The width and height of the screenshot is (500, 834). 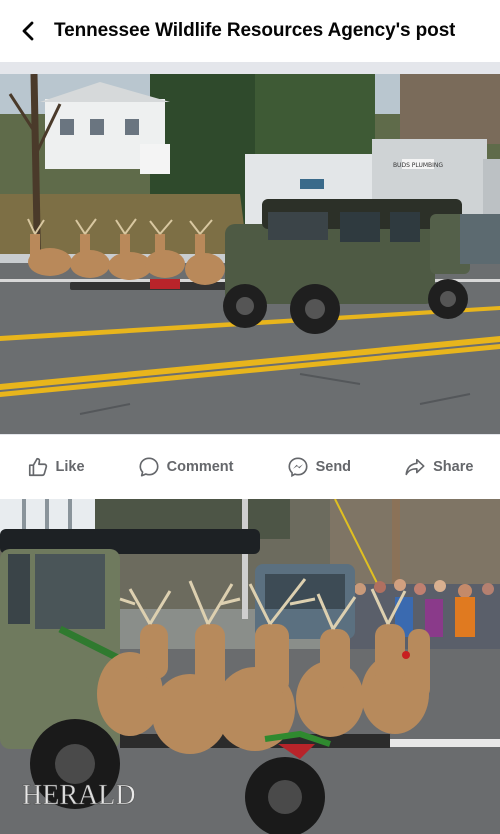 I want to click on like-label: Like, so click(x=70, y=467).